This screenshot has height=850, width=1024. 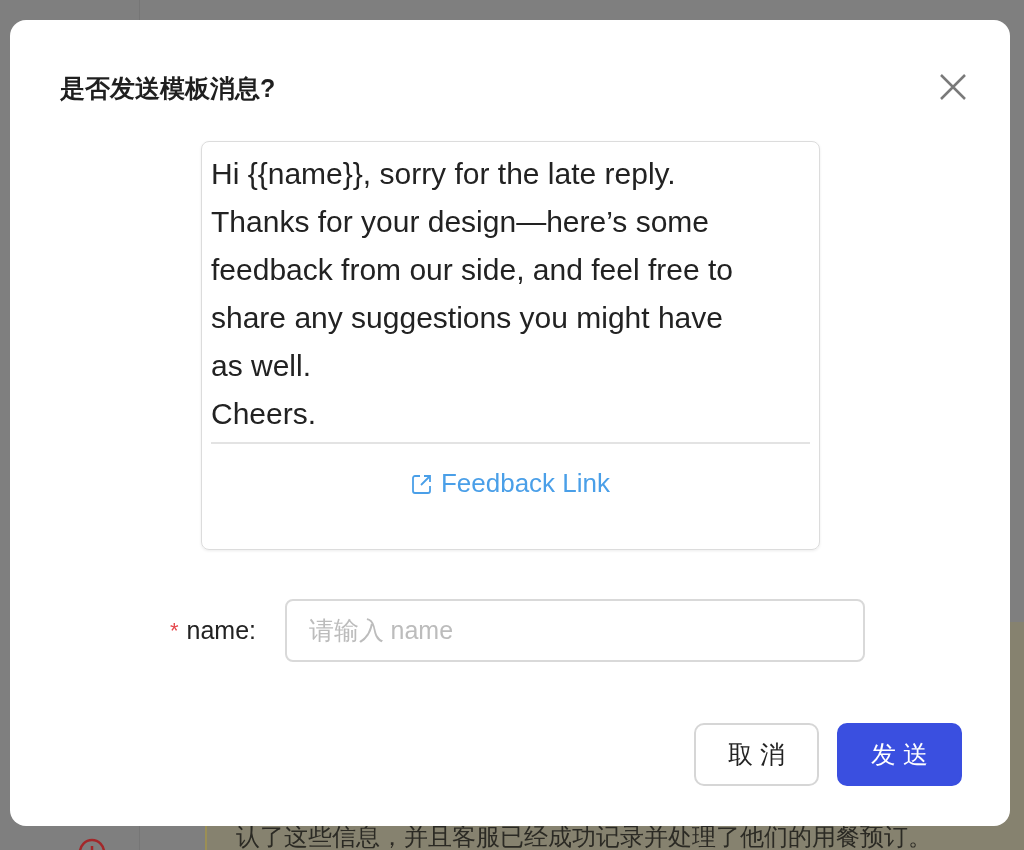 I want to click on send-button: 发 送, so click(x=899, y=754).